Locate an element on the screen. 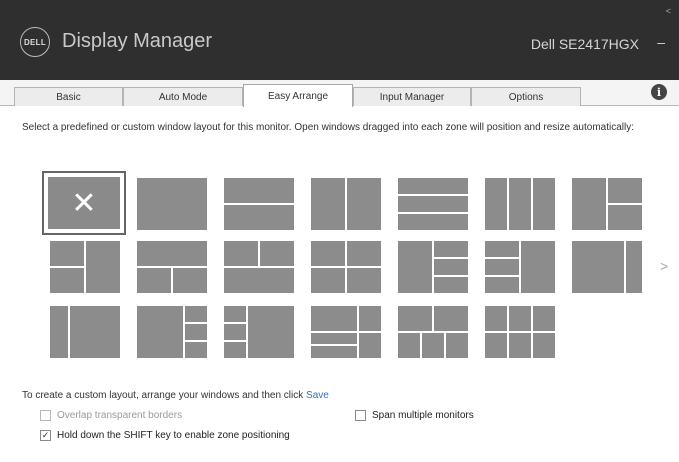  layout-quad is located at coordinates (346, 267).